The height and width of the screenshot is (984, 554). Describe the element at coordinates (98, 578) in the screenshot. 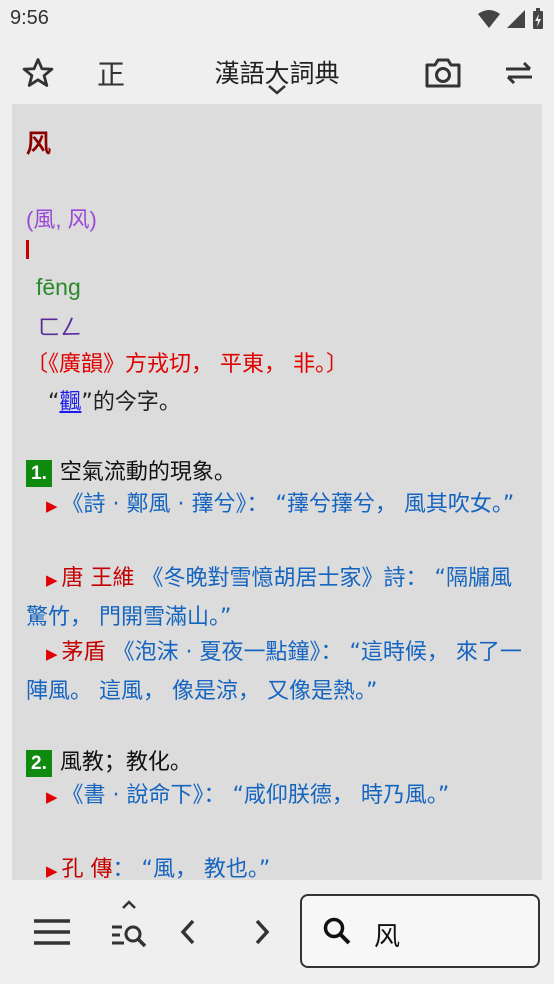

I see `quote-author: 唐 王維` at that location.